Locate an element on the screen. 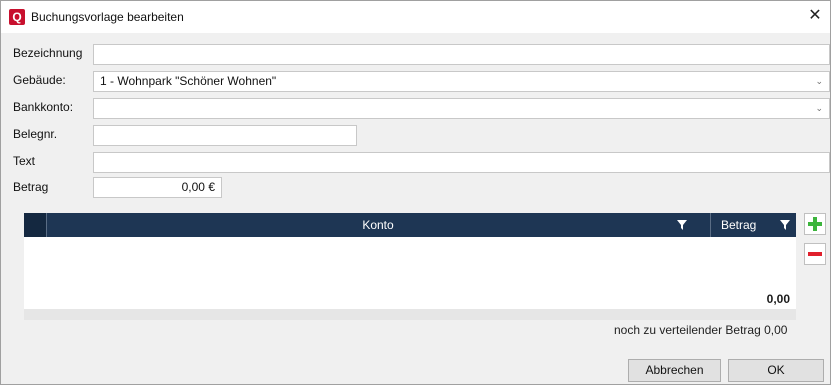 The image size is (831, 385). betrag-label: Betrag is located at coordinates (31, 187).